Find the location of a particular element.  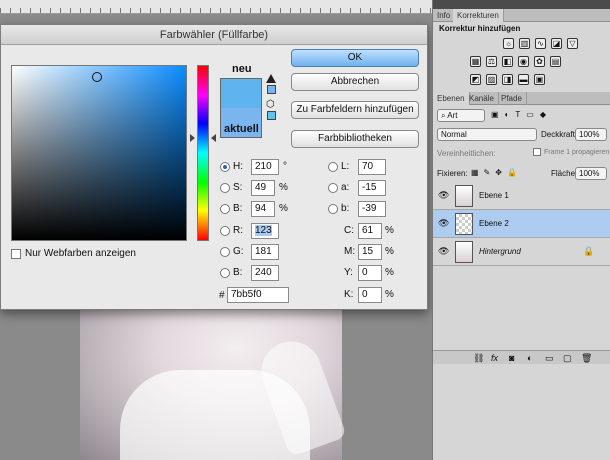

lab-l-label: L: is located at coordinates (345, 166).